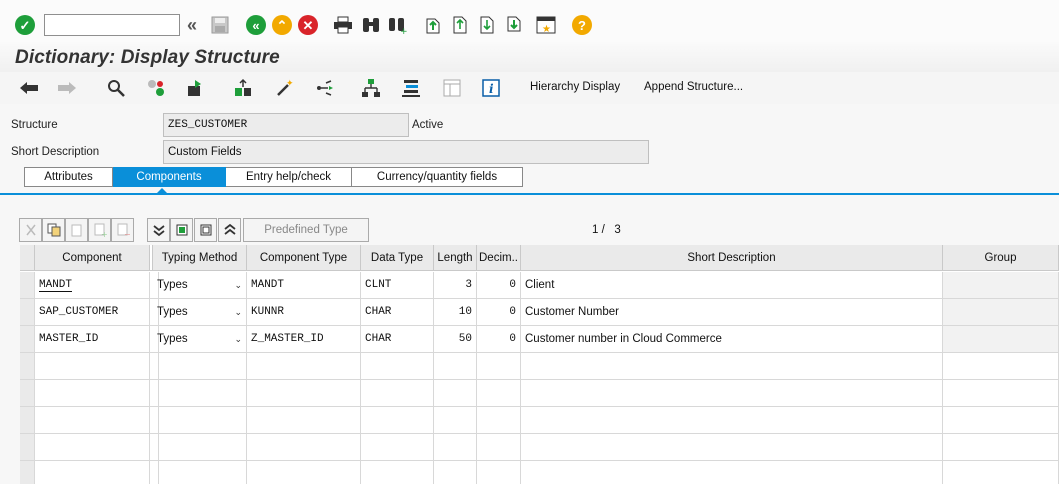 This screenshot has height=484, width=1059. What do you see at coordinates (546, 25) in the screenshot?
I see `create-session-icon: ★` at bounding box center [546, 25].